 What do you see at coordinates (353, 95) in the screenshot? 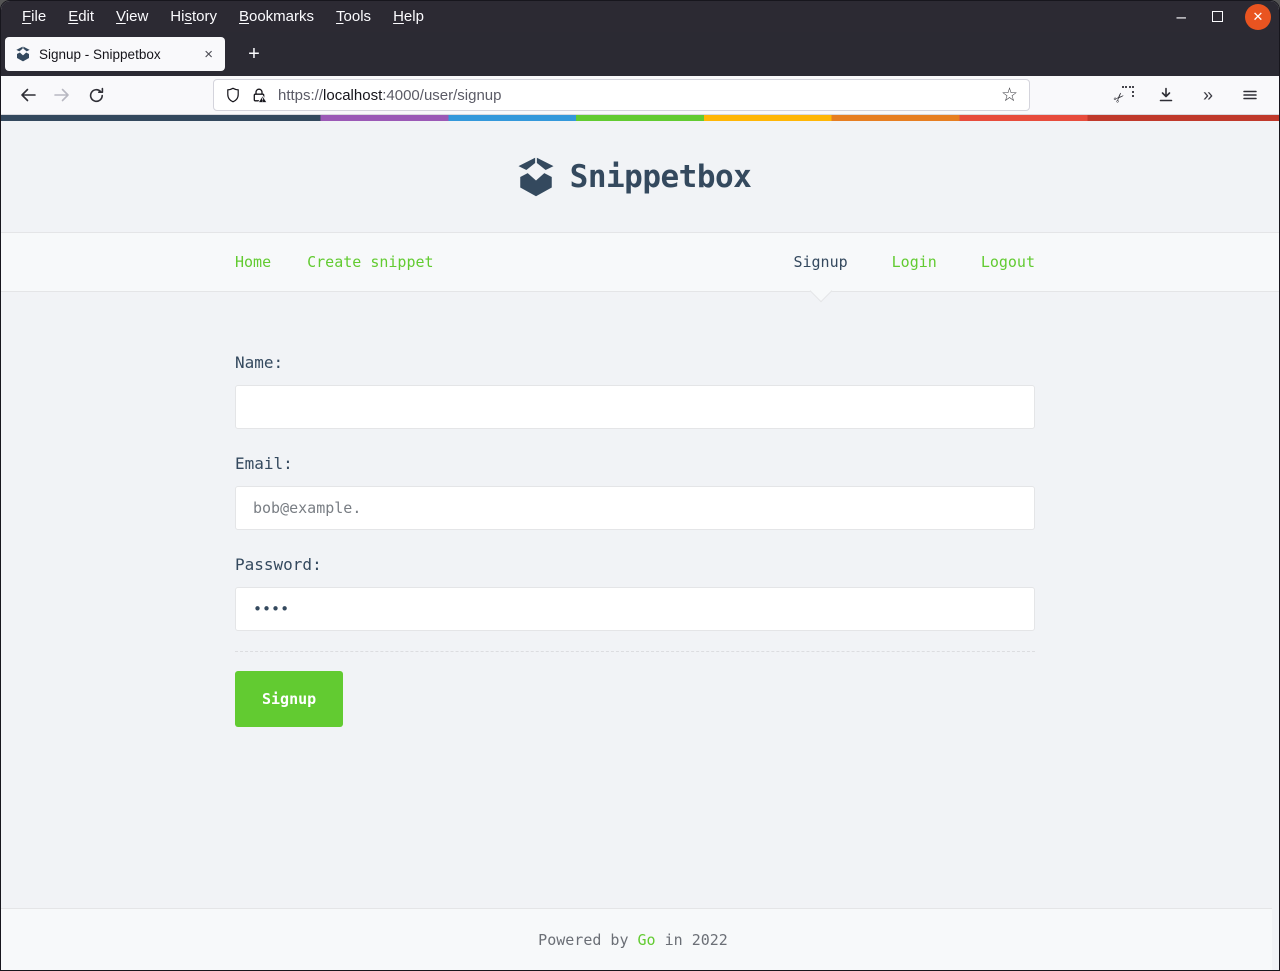
I see `url-host: localhost` at bounding box center [353, 95].